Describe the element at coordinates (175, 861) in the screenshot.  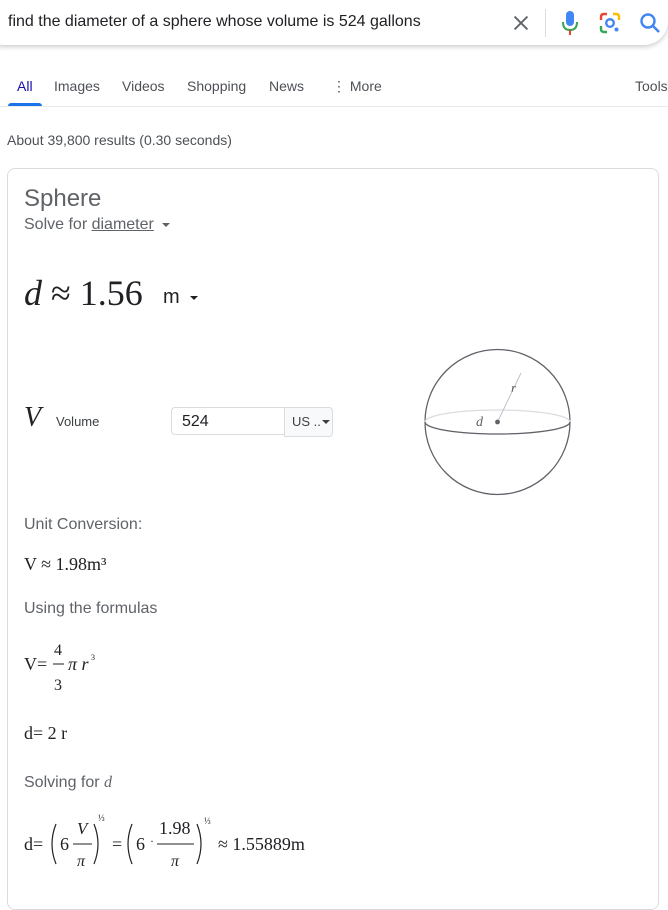
I see `solution-denominator-pi-2: π` at that location.